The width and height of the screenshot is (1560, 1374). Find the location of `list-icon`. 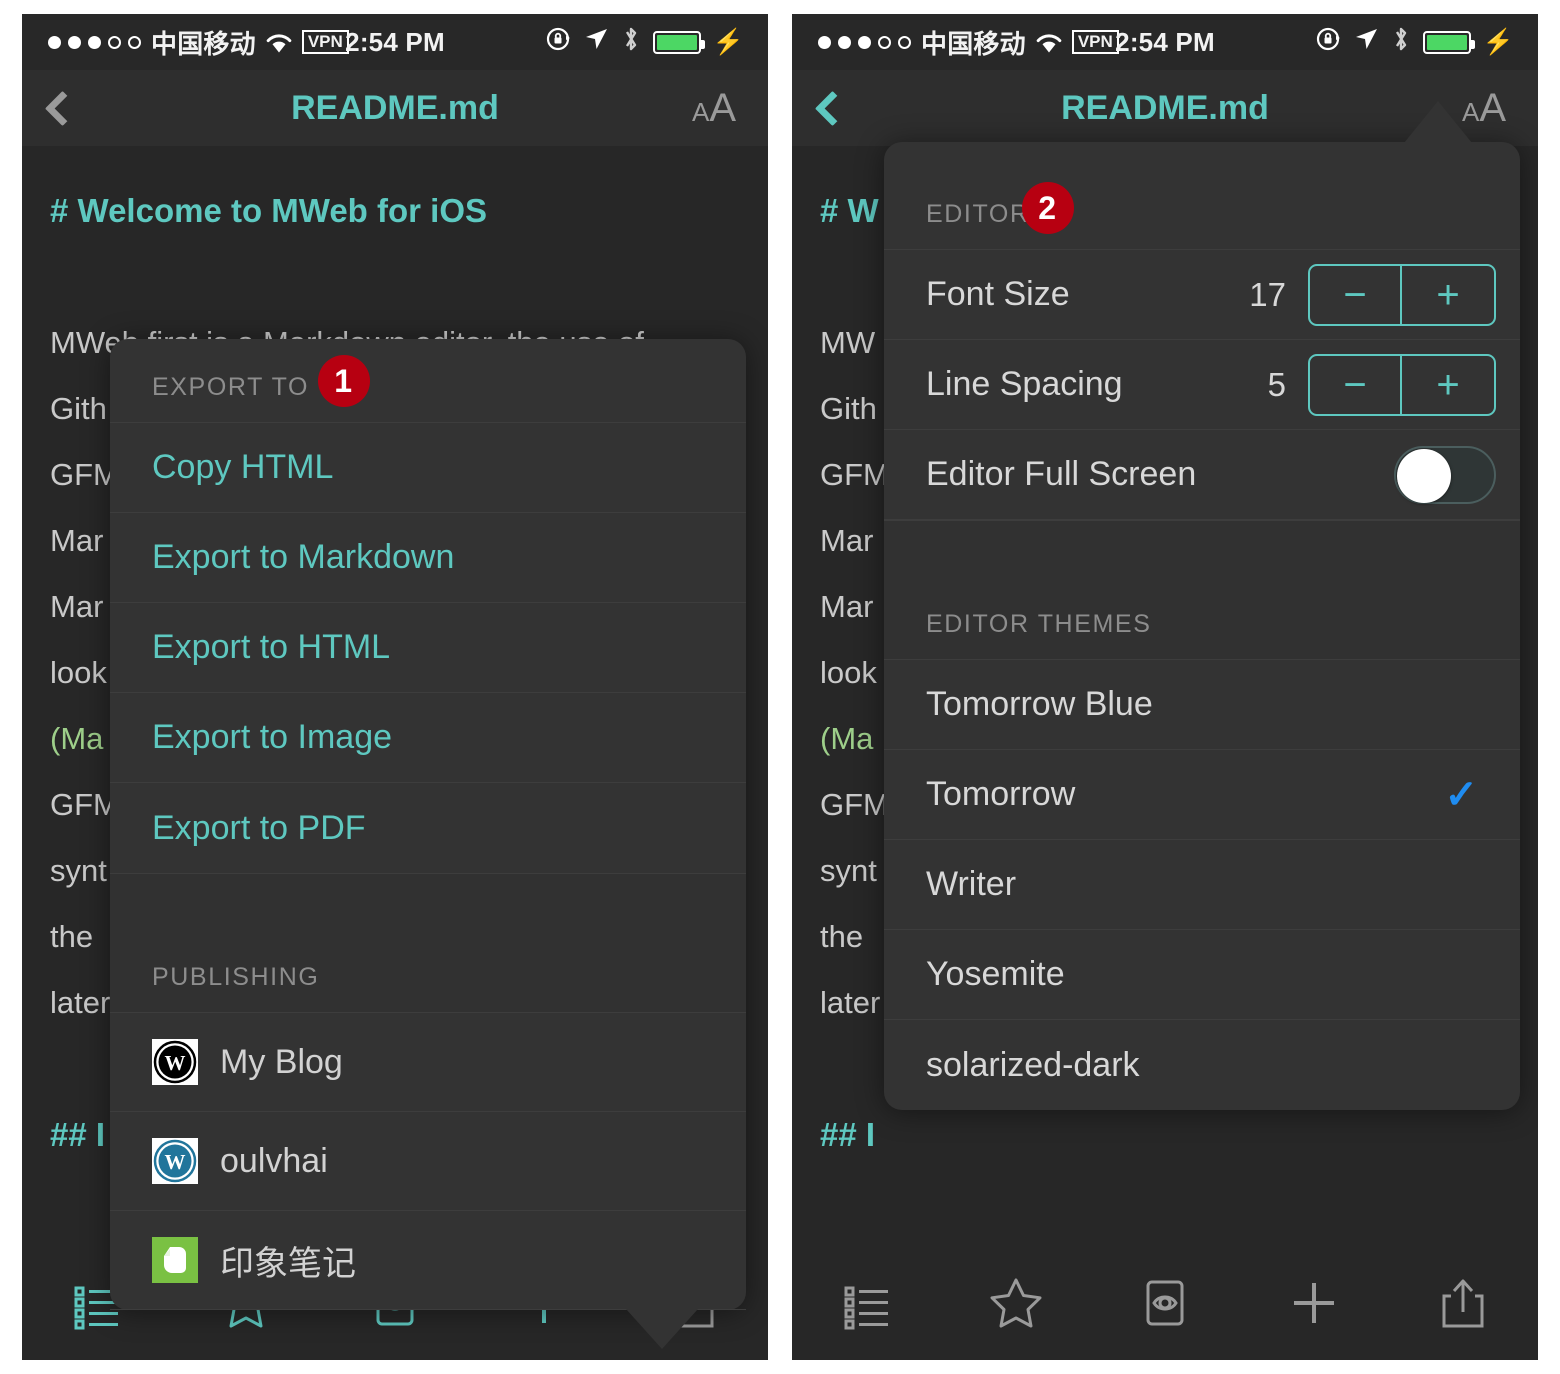

list-icon is located at coordinates (866, 1308).